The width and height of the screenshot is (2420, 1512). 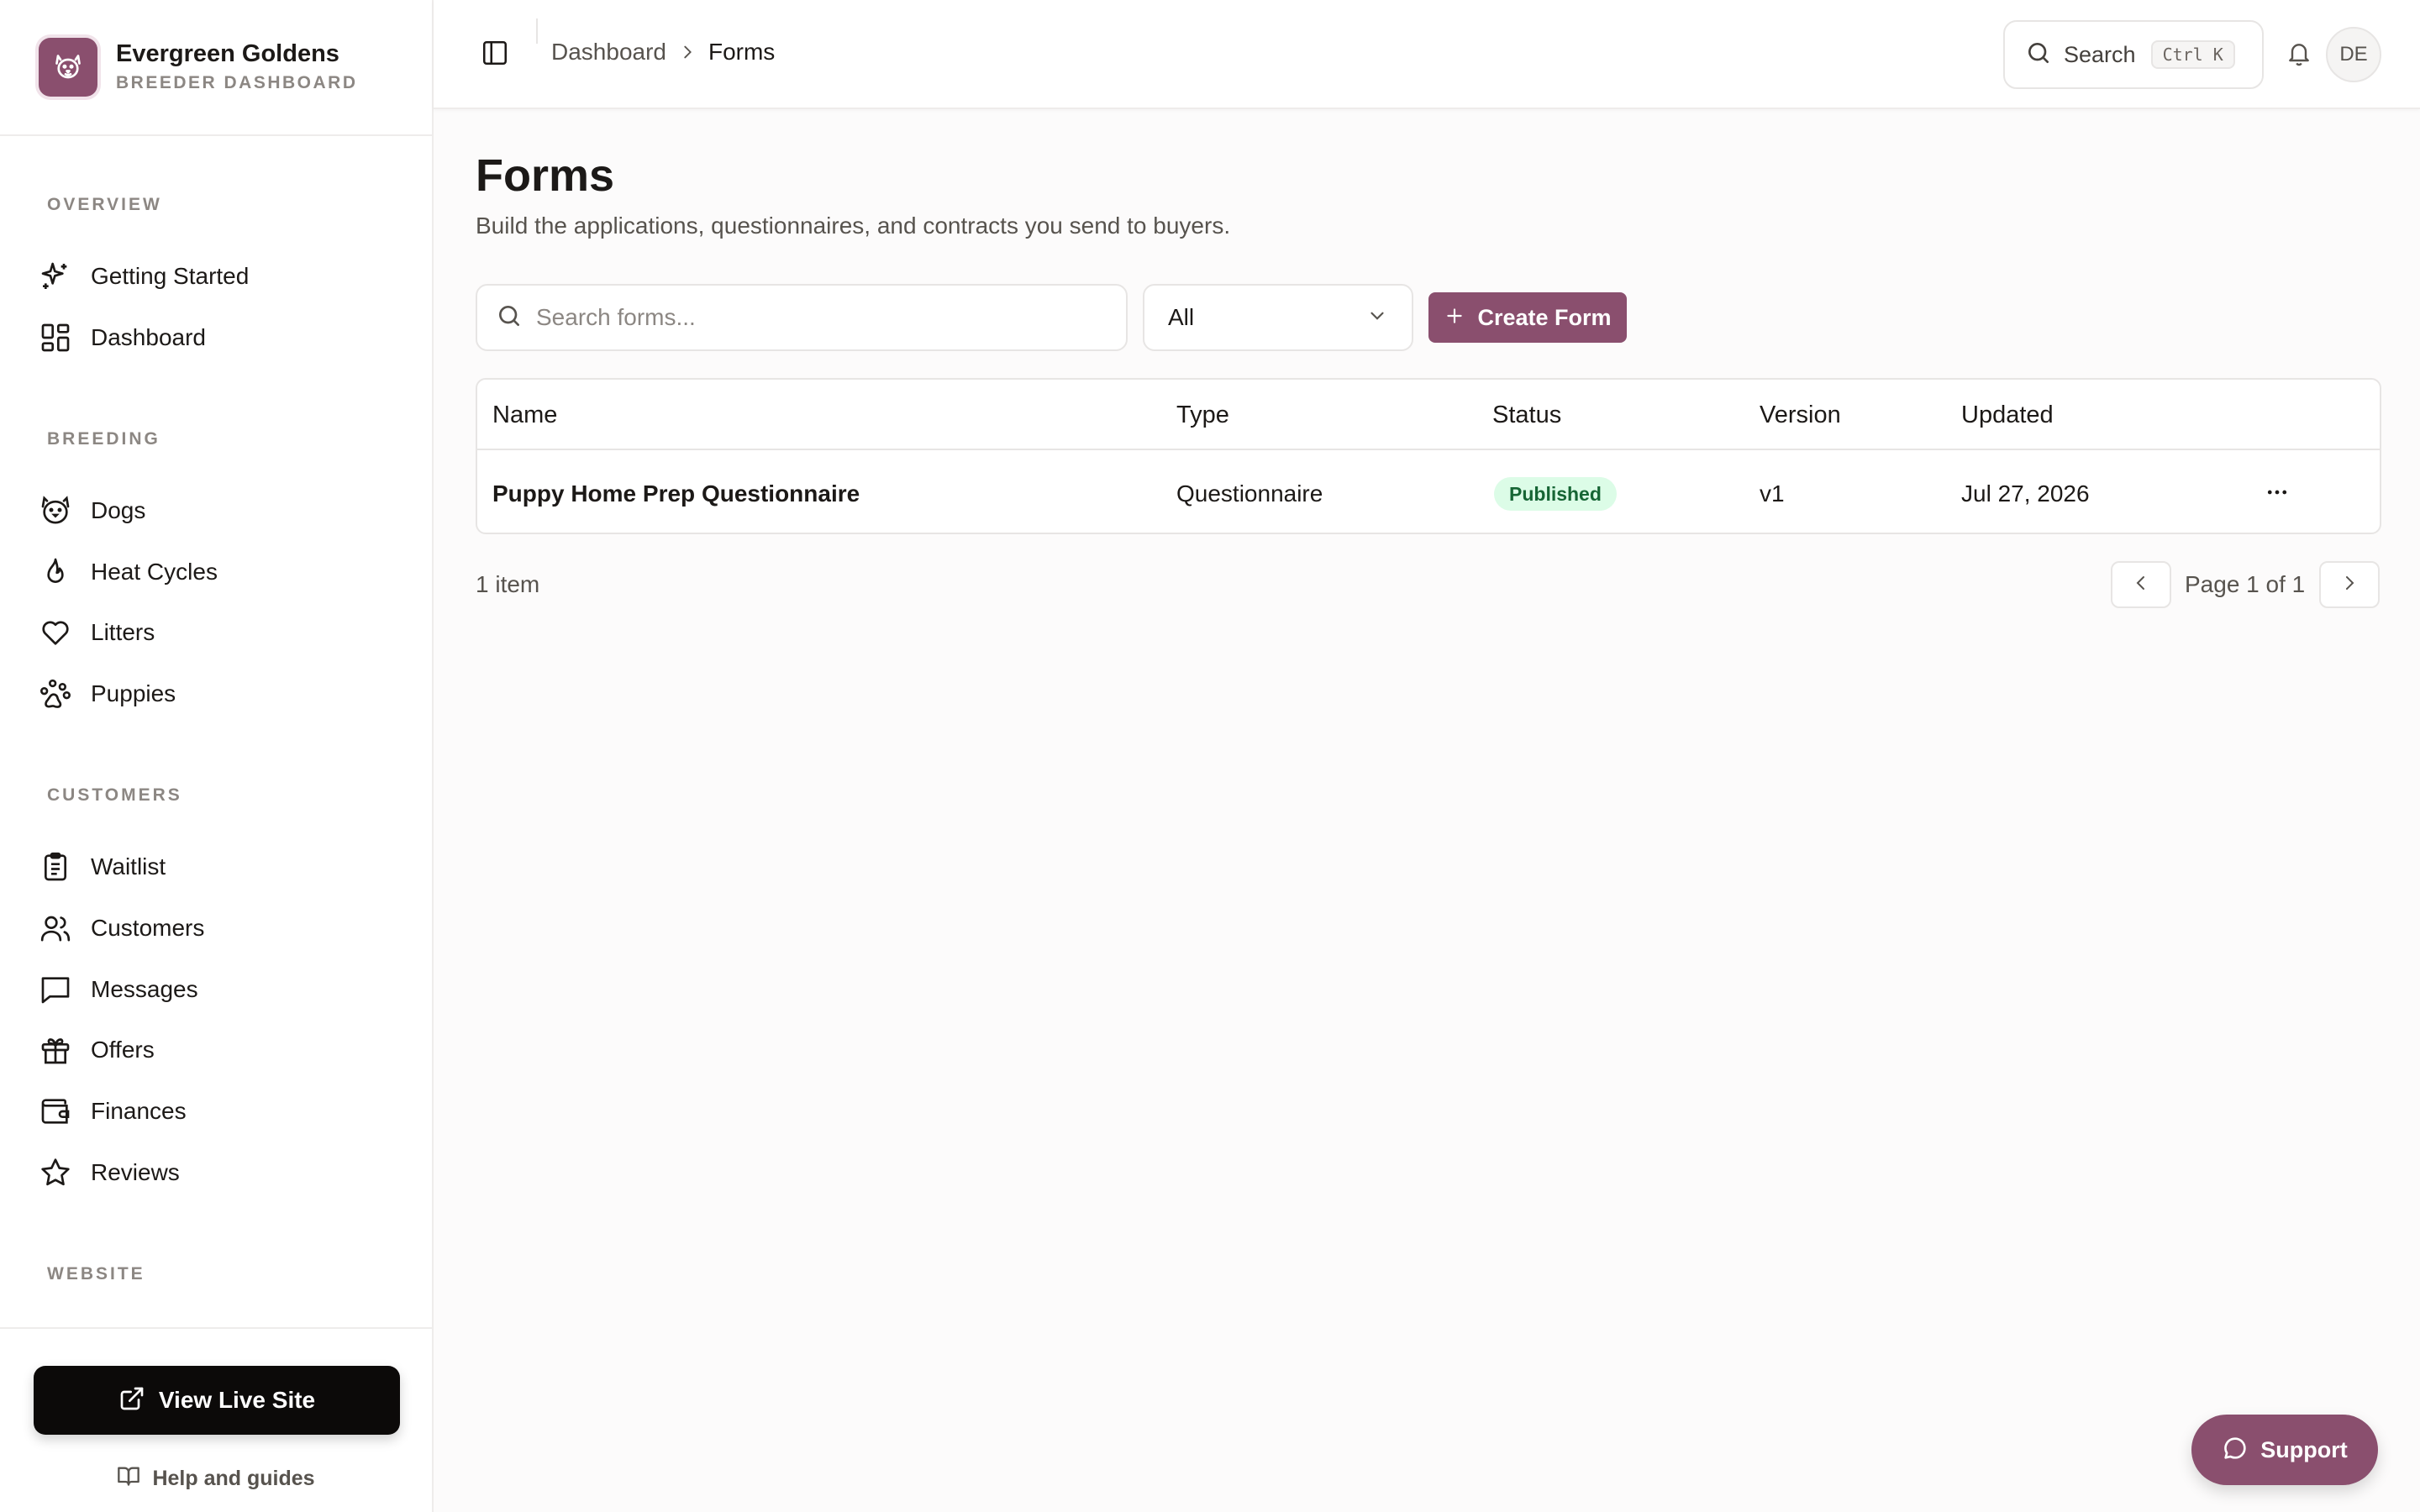 What do you see at coordinates (217, 694) in the screenshot?
I see `sidebar-item-puppies: Puppies` at bounding box center [217, 694].